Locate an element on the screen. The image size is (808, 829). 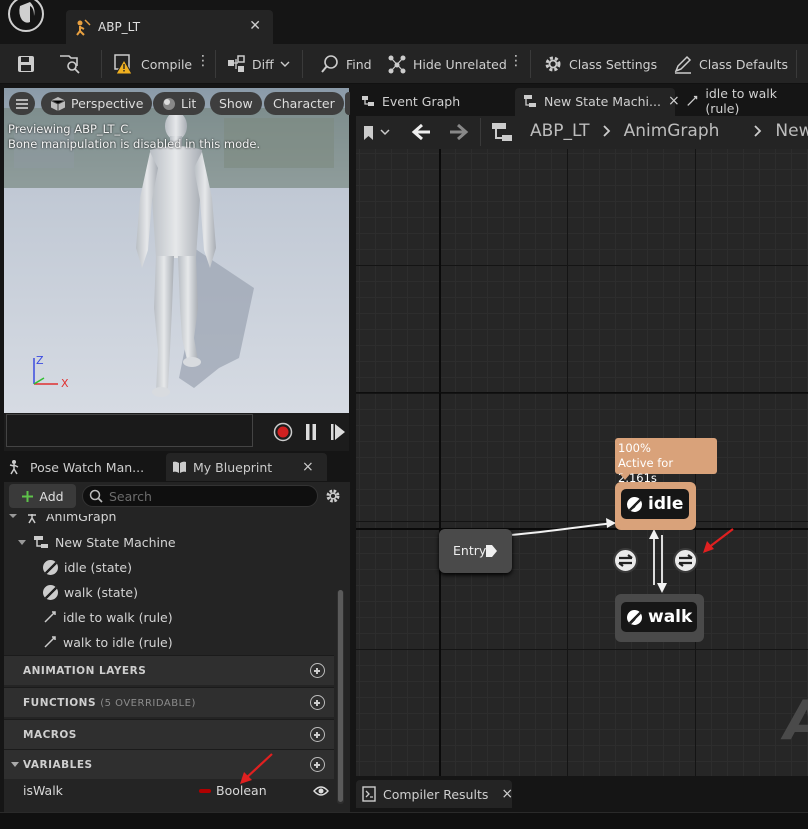
section-macros: MACROS is located at coordinates (169, 734).